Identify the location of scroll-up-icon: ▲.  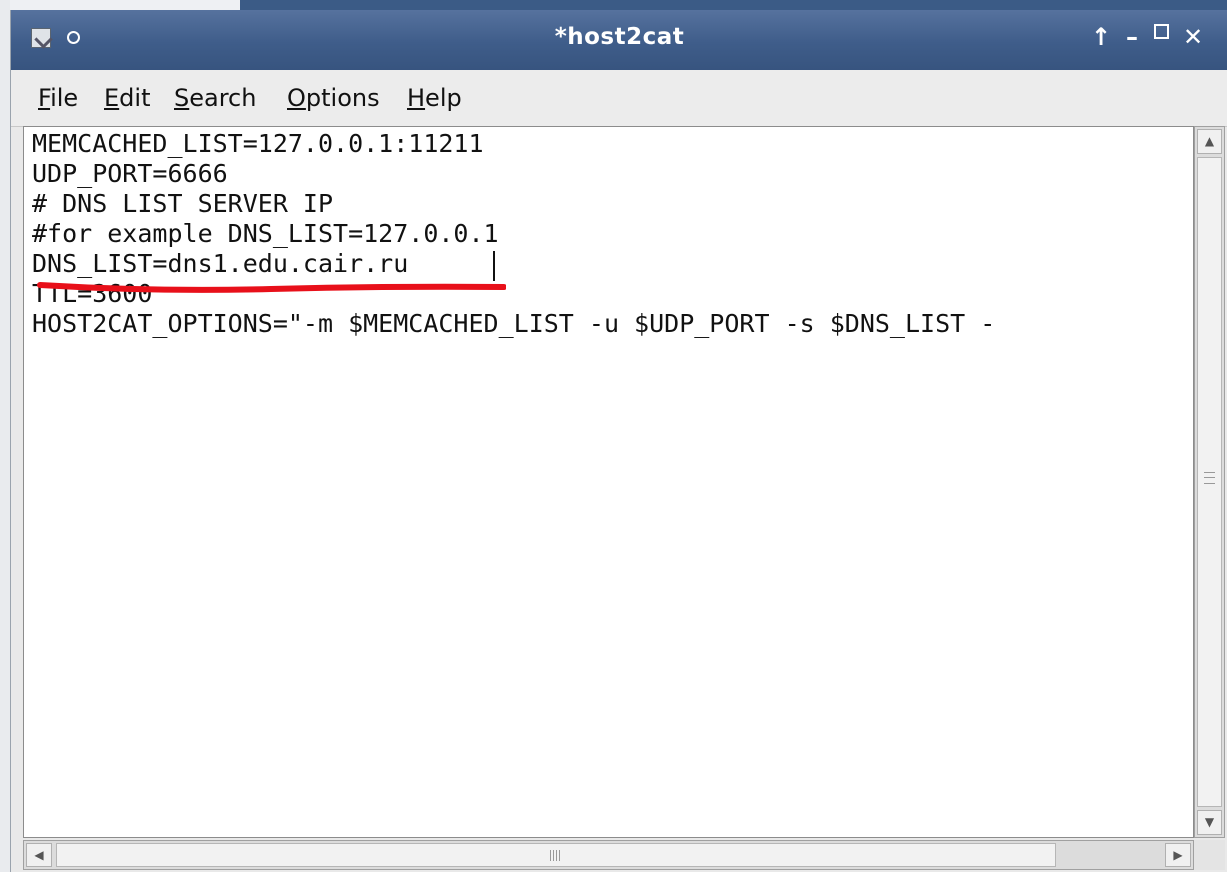
(1209, 141).